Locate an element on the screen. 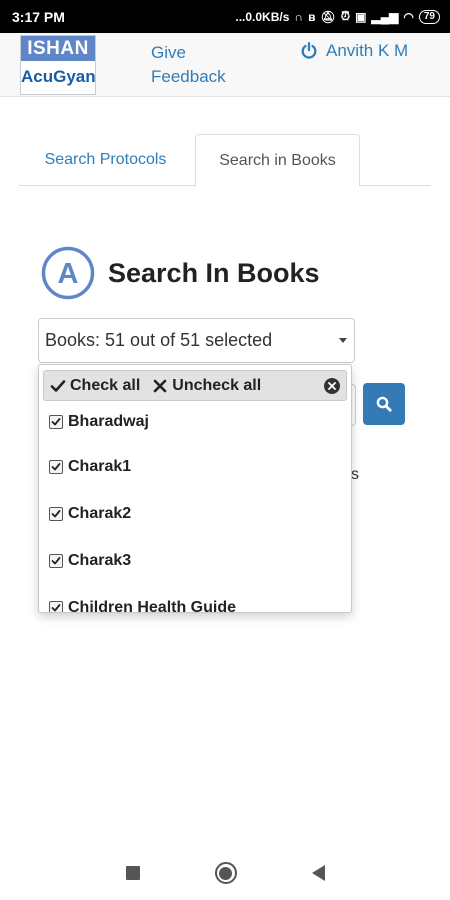 This screenshot has width=450, height=900. check-all-button: Check all is located at coordinates (95, 386).